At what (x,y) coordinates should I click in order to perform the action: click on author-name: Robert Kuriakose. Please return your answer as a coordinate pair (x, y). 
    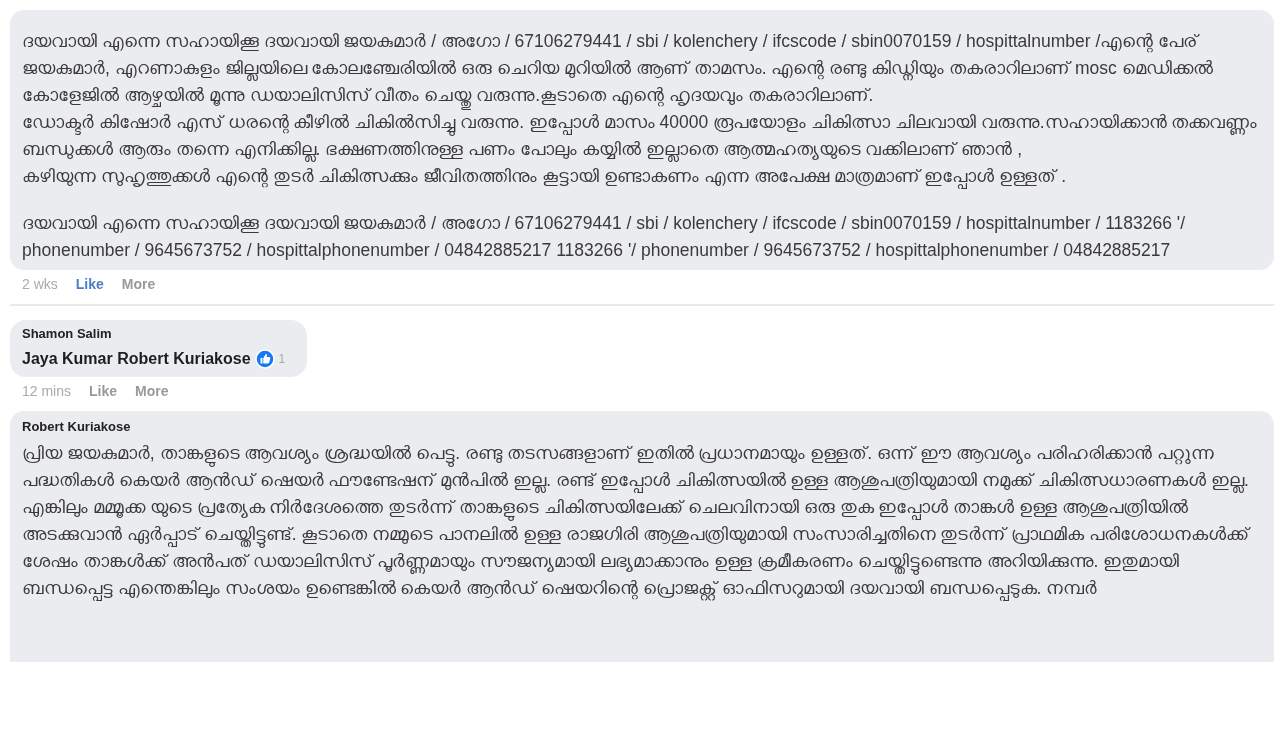
    Looking at the image, I should click on (77, 426).